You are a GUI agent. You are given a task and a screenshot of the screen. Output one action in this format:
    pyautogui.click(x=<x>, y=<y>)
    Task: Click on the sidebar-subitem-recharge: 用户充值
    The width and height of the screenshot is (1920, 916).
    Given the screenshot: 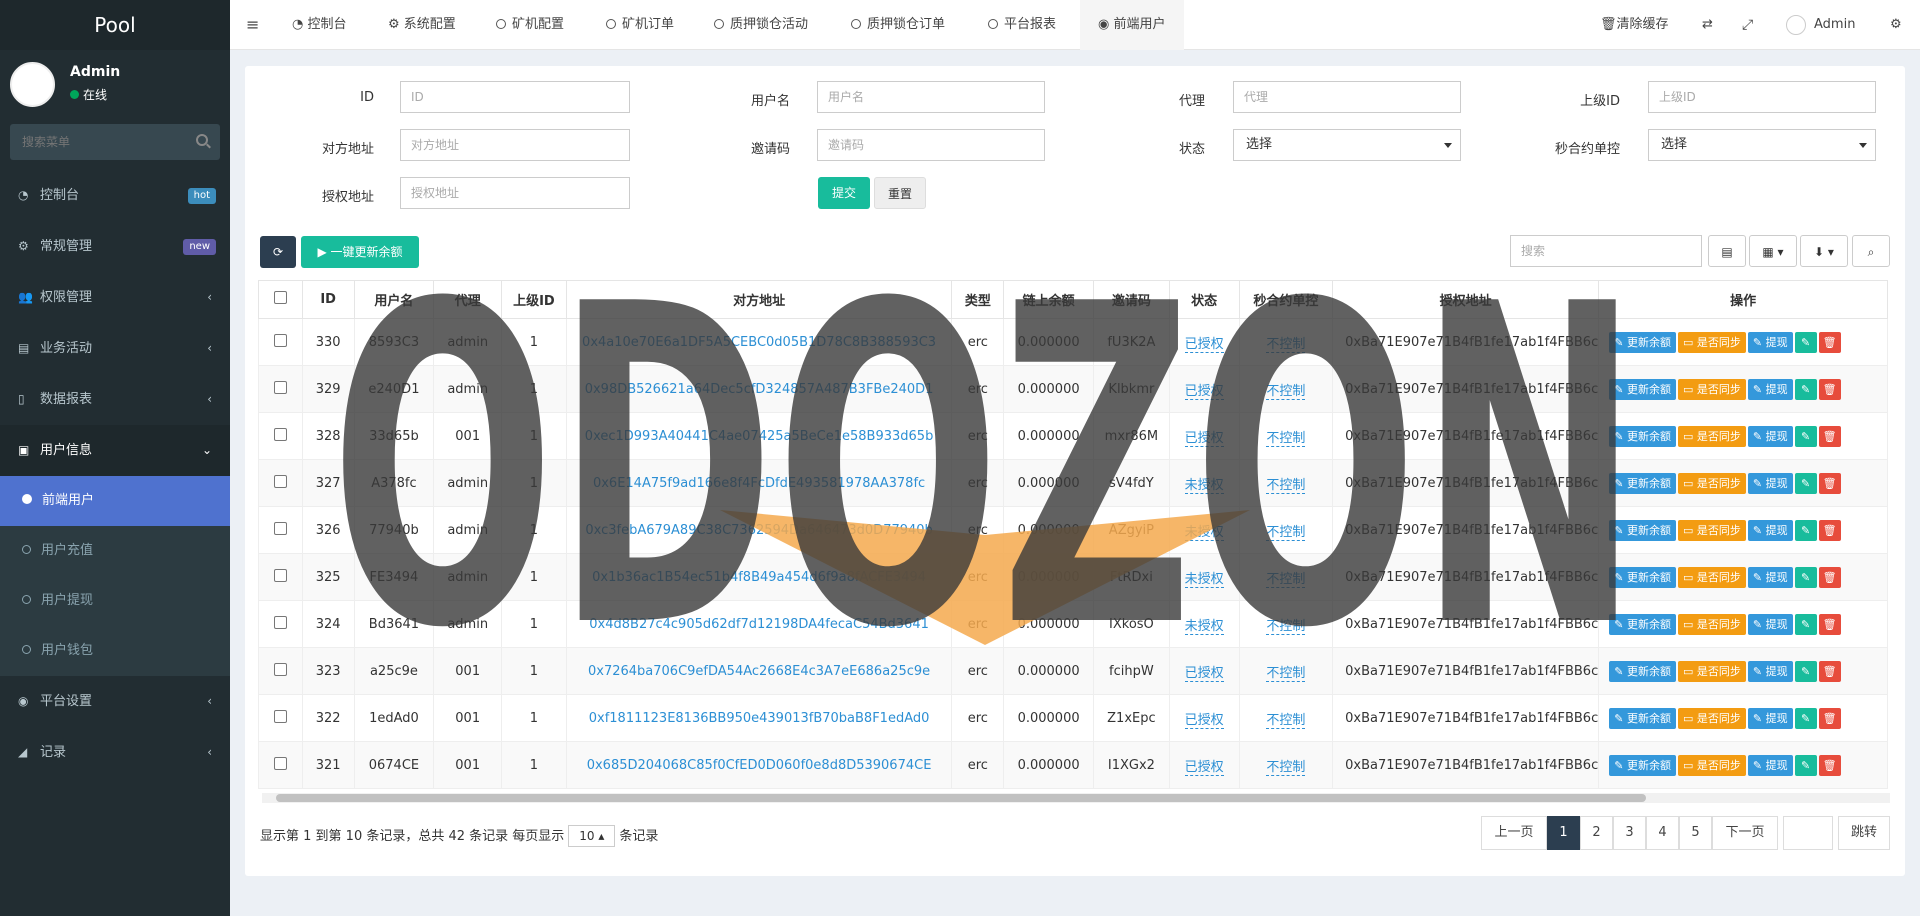 What is the action you would take?
    pyautogui.click(x=115, y=551)
    